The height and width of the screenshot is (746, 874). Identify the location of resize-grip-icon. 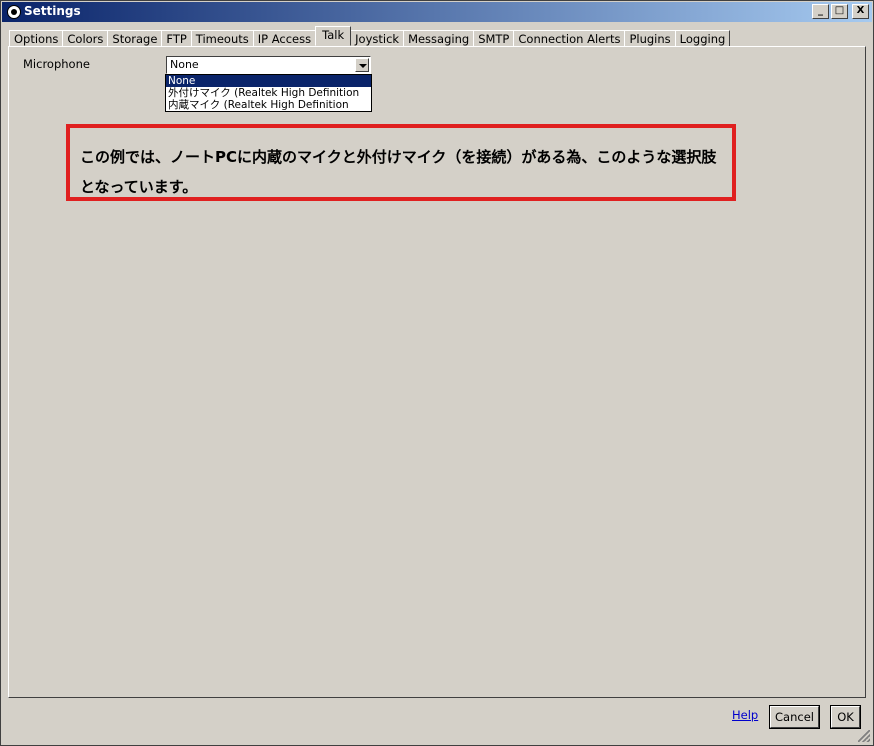
(864, 736).